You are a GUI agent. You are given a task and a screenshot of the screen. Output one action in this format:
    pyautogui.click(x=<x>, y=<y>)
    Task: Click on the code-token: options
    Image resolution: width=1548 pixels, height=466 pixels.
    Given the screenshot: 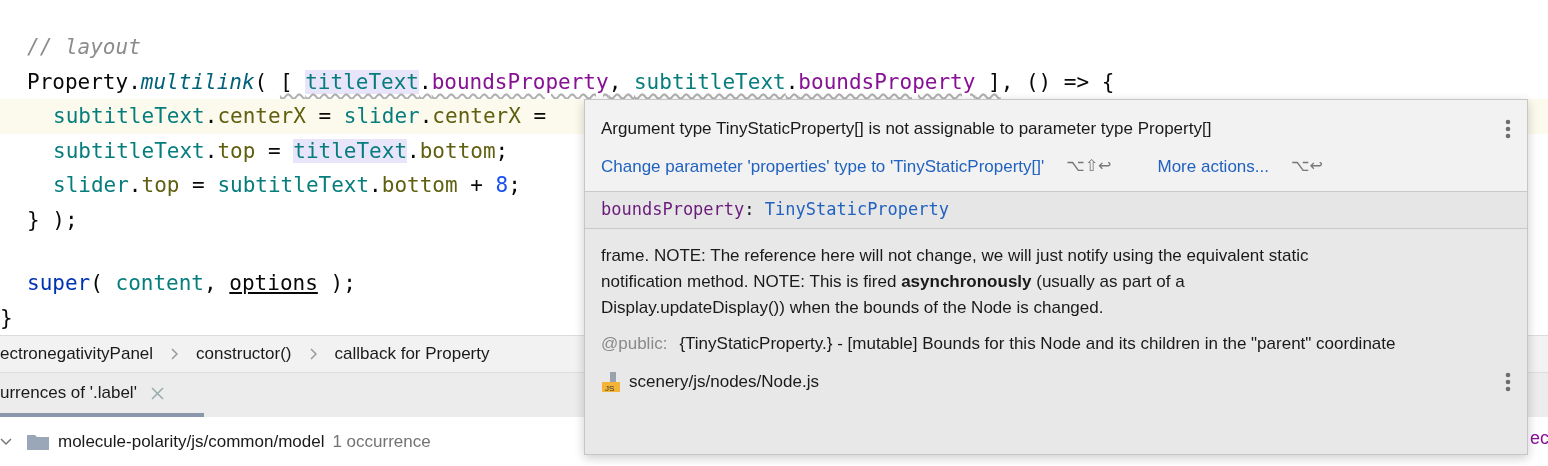 What is the action you would take?
    pyautogui.click(x=273, y=283)
    